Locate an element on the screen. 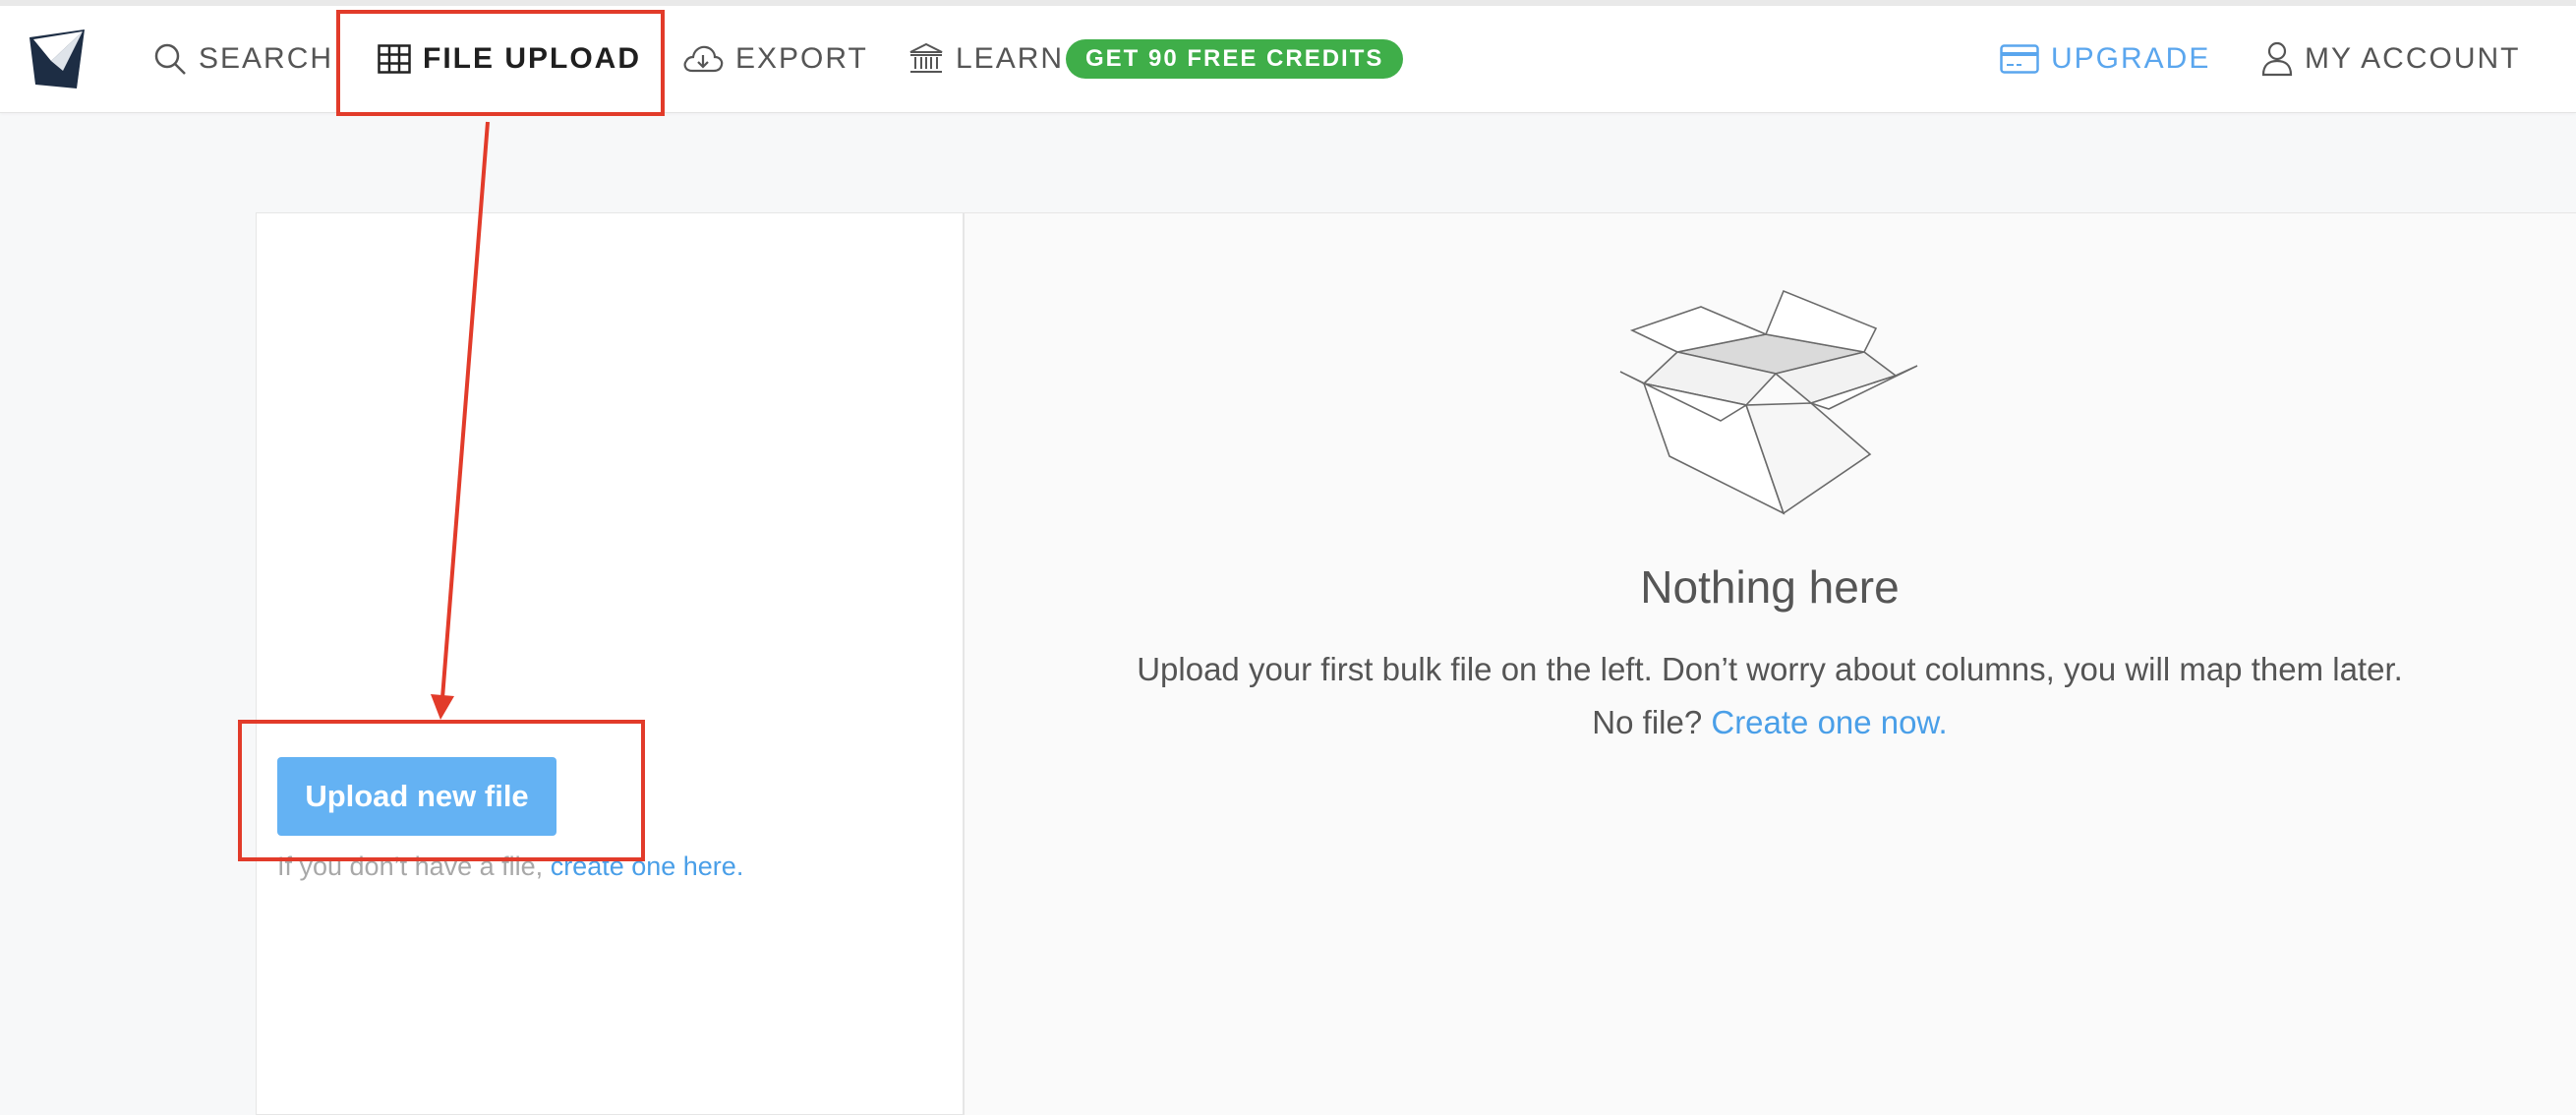 This screenshot has width=2576, height=1115. nav-learn: LEARN is located at coordinates (986, 59).